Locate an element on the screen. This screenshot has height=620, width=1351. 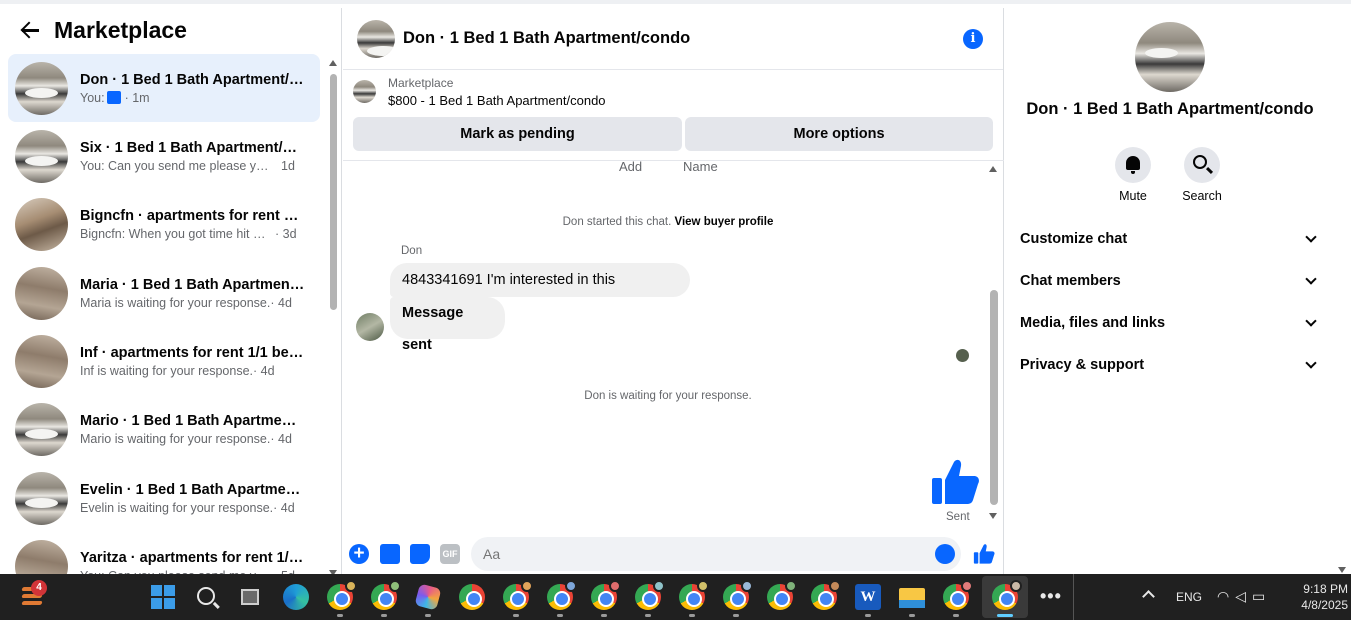
section-label: Media, files and links is located at coordinates (1093, 323).